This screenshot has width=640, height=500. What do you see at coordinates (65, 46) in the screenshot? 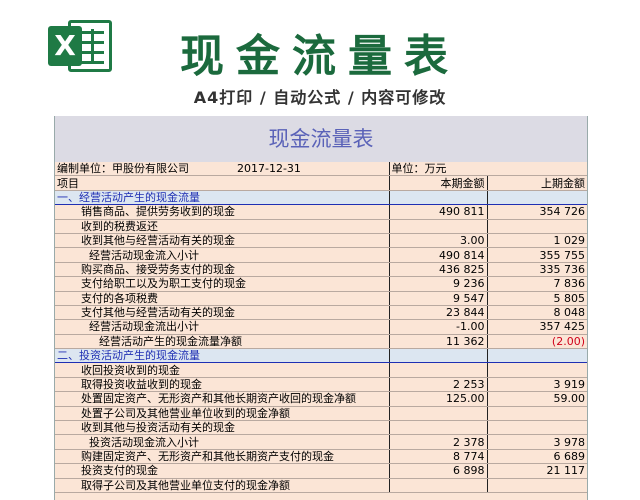
I see `logo-letter: X` at bounding box center [65, 46].